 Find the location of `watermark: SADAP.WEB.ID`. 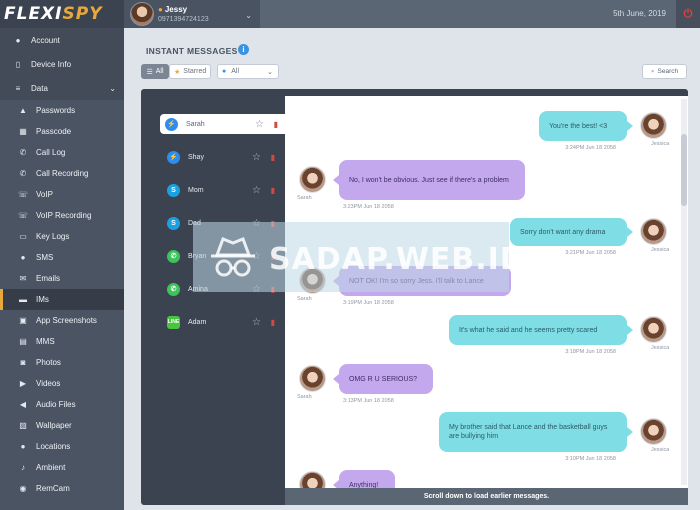

watermark: SADAP.WEB.ID is located at coordinates (359, 257).